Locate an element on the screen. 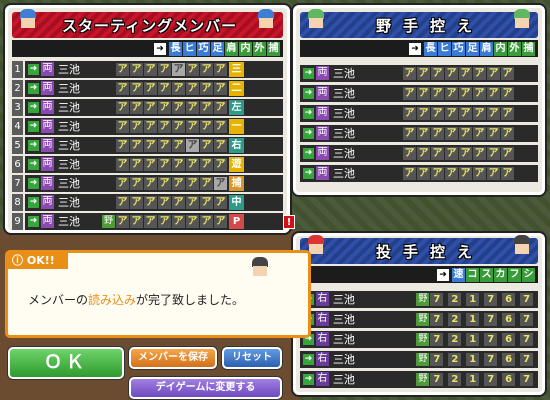  pitch-grade: 6 is located at coordinates (509, 299).